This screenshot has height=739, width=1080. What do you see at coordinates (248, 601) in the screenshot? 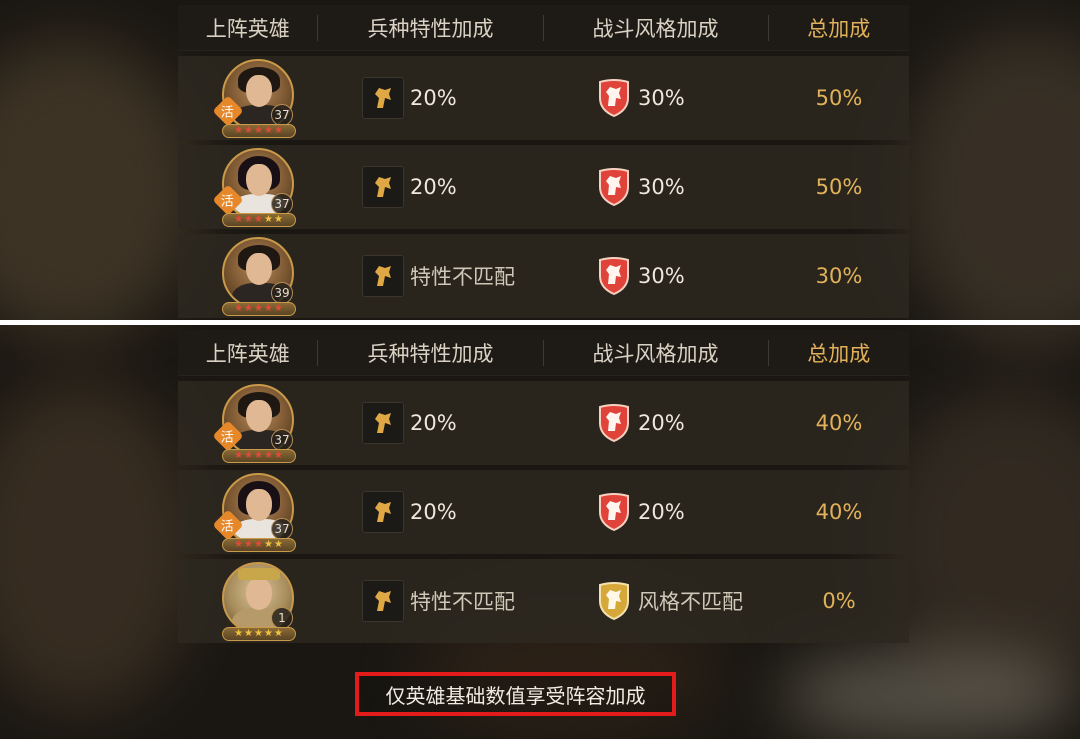
I see `hero-portrait: 1 ★★★★★` at bounding box center [248, 601].